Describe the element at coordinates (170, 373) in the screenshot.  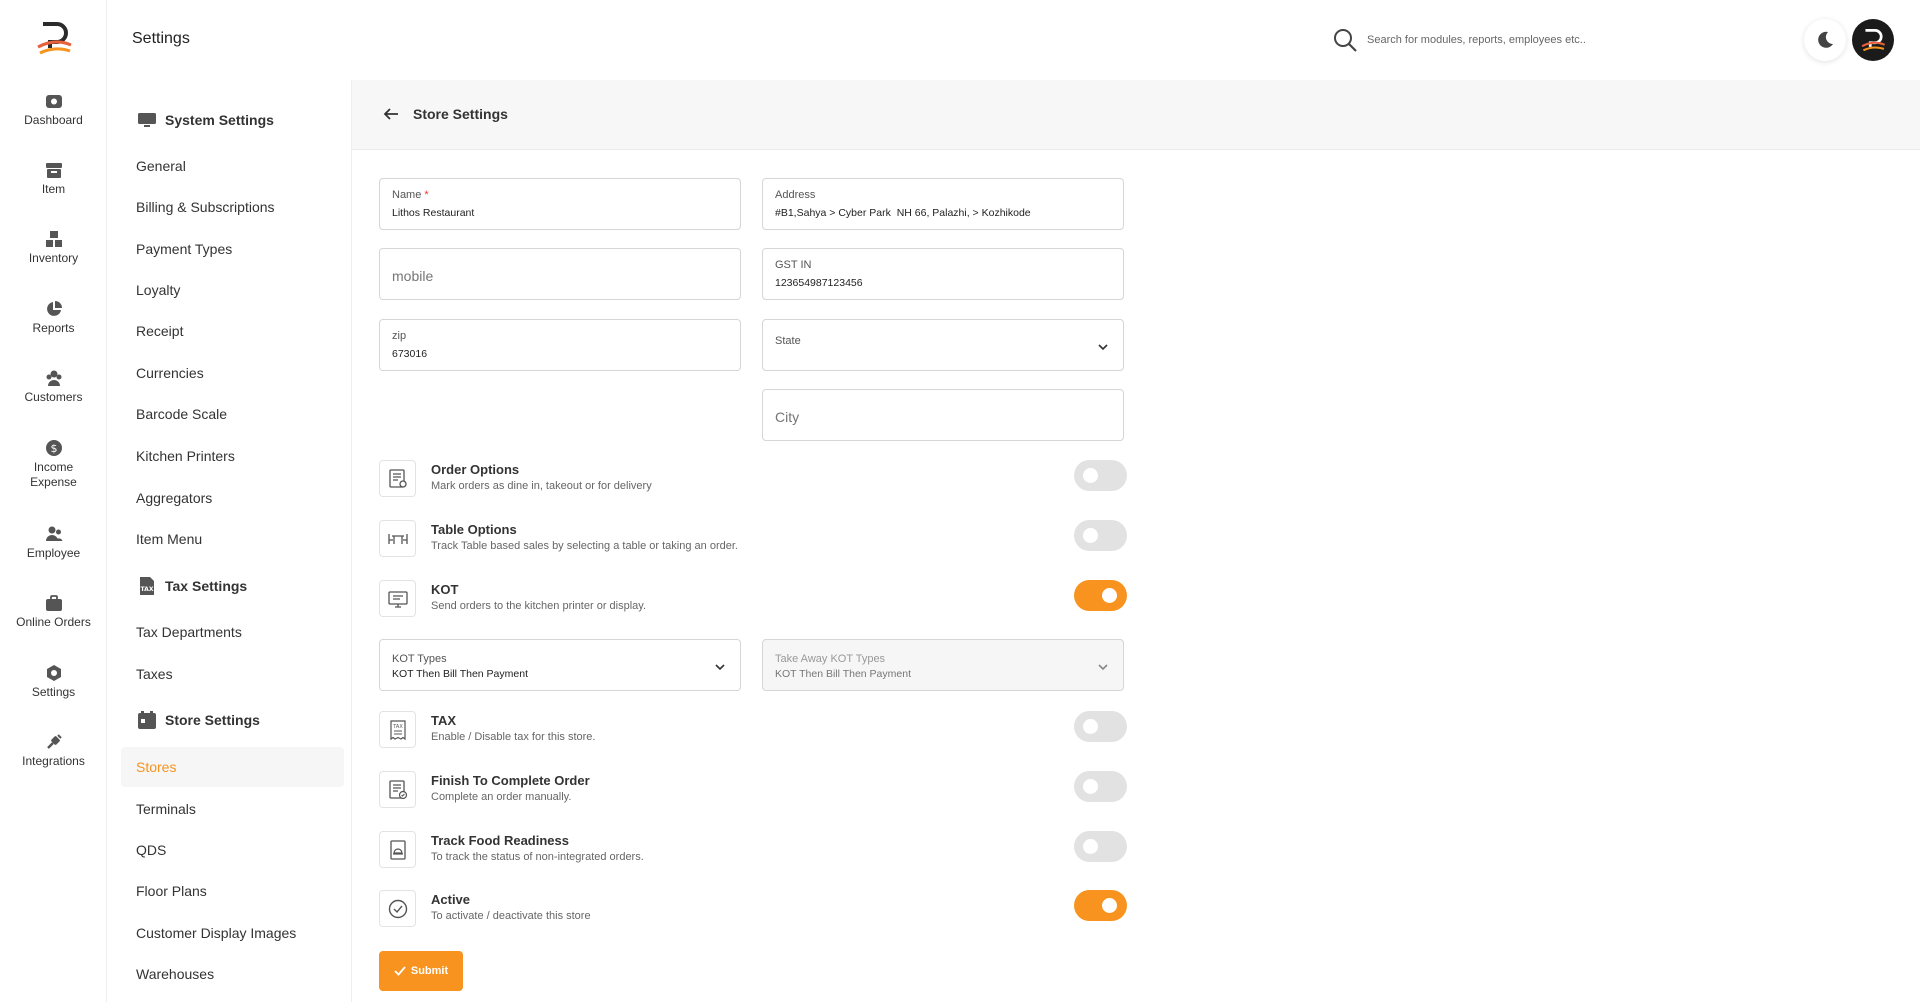
I see `sidebar-item-currencies: Currencies` at that location.